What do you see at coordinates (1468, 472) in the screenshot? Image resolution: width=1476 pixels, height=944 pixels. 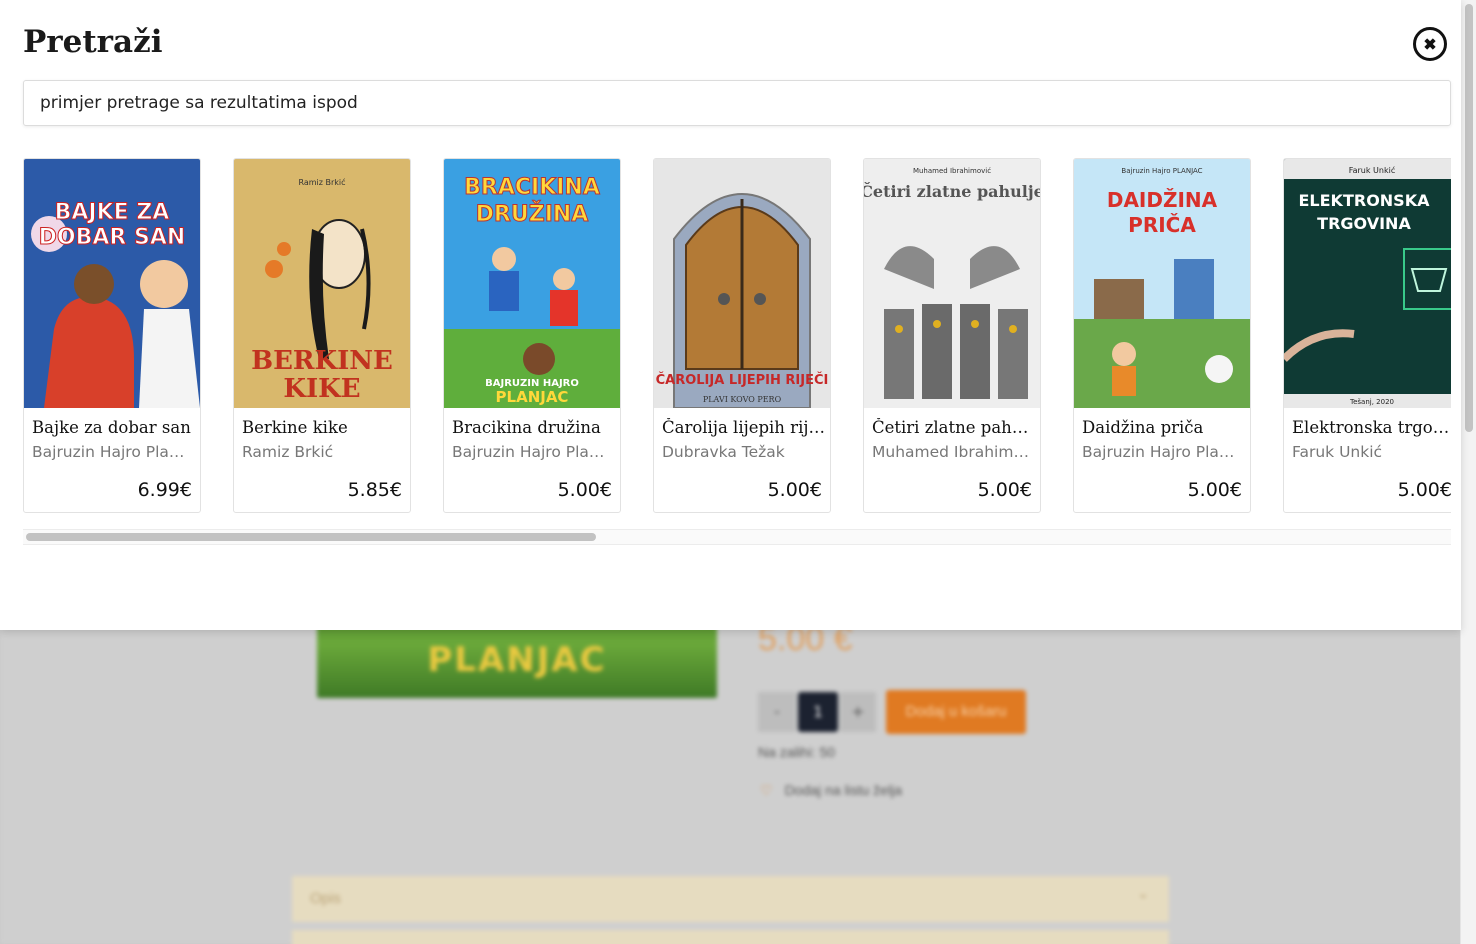 I see `page-scrollbar` at bounding box center [1468, 472].